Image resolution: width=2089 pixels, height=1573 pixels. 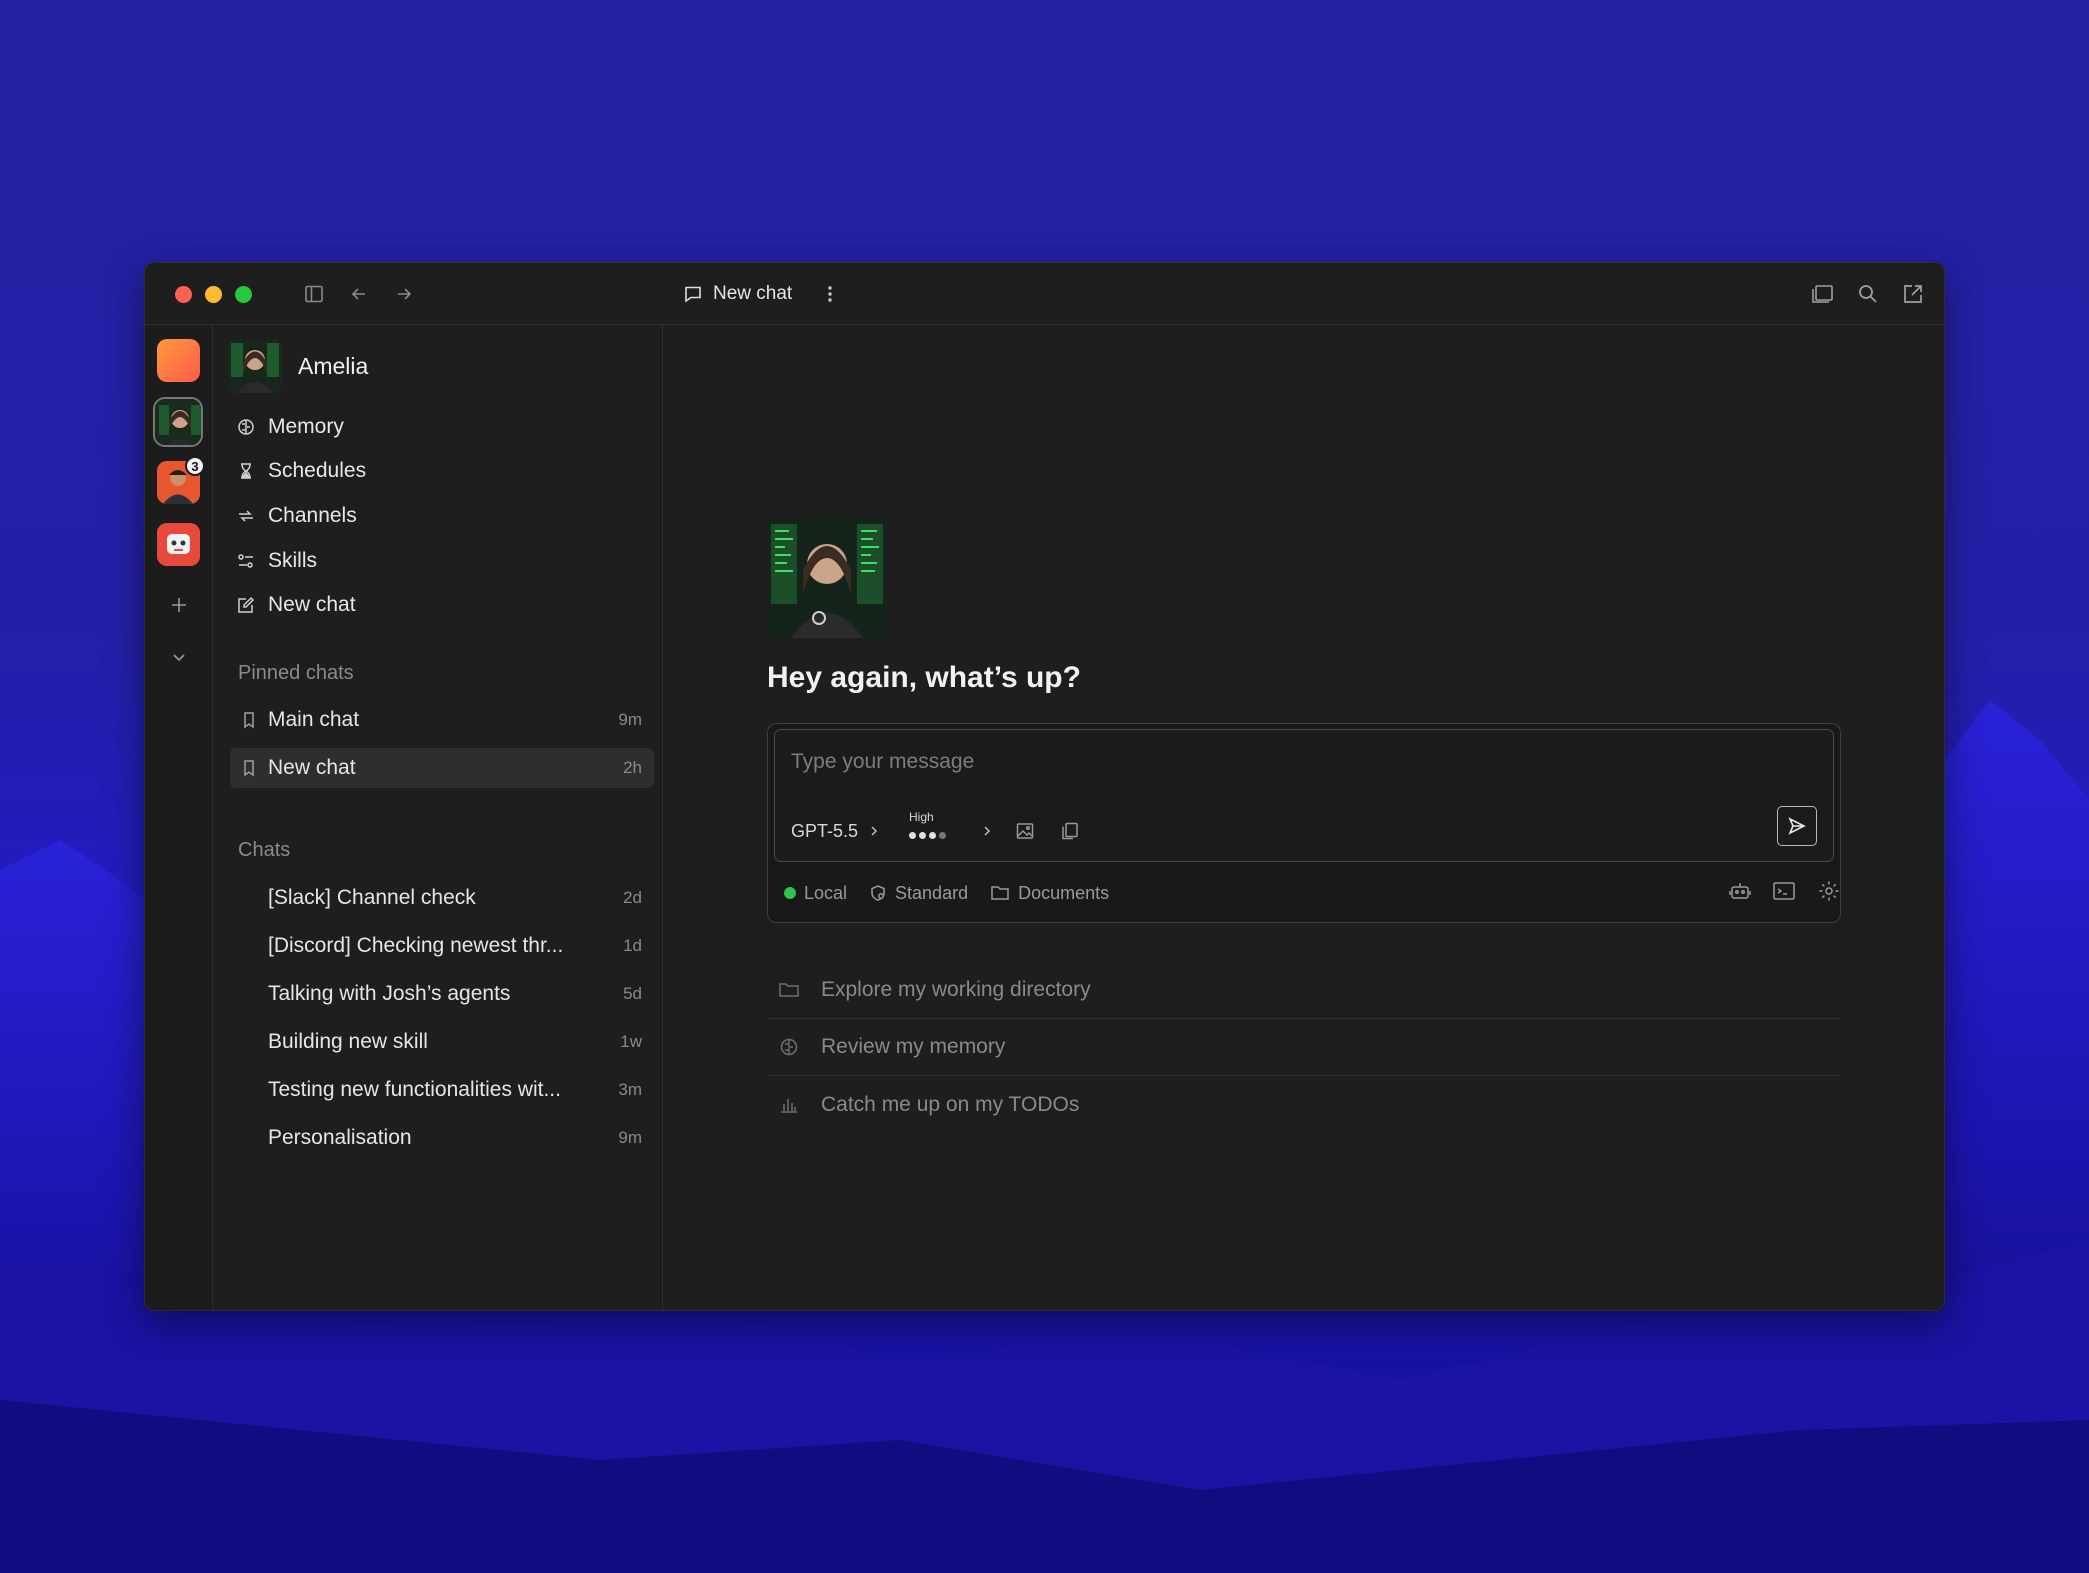 I want to click on chat-label: [Slack] Channel check, so click(x=372, y=897).